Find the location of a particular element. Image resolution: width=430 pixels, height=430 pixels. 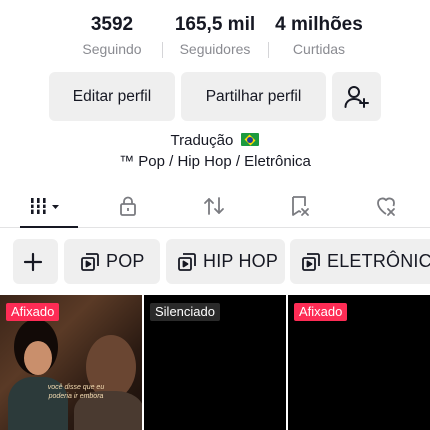

following-stat: 3592 Seguindo is located at coordinates (112, 35).